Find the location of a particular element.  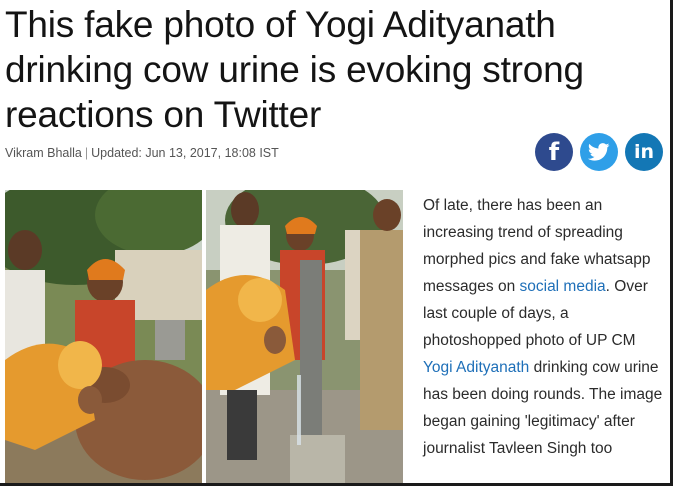

author-name: Vikram Bhalla is located at coordinates (43, 153).